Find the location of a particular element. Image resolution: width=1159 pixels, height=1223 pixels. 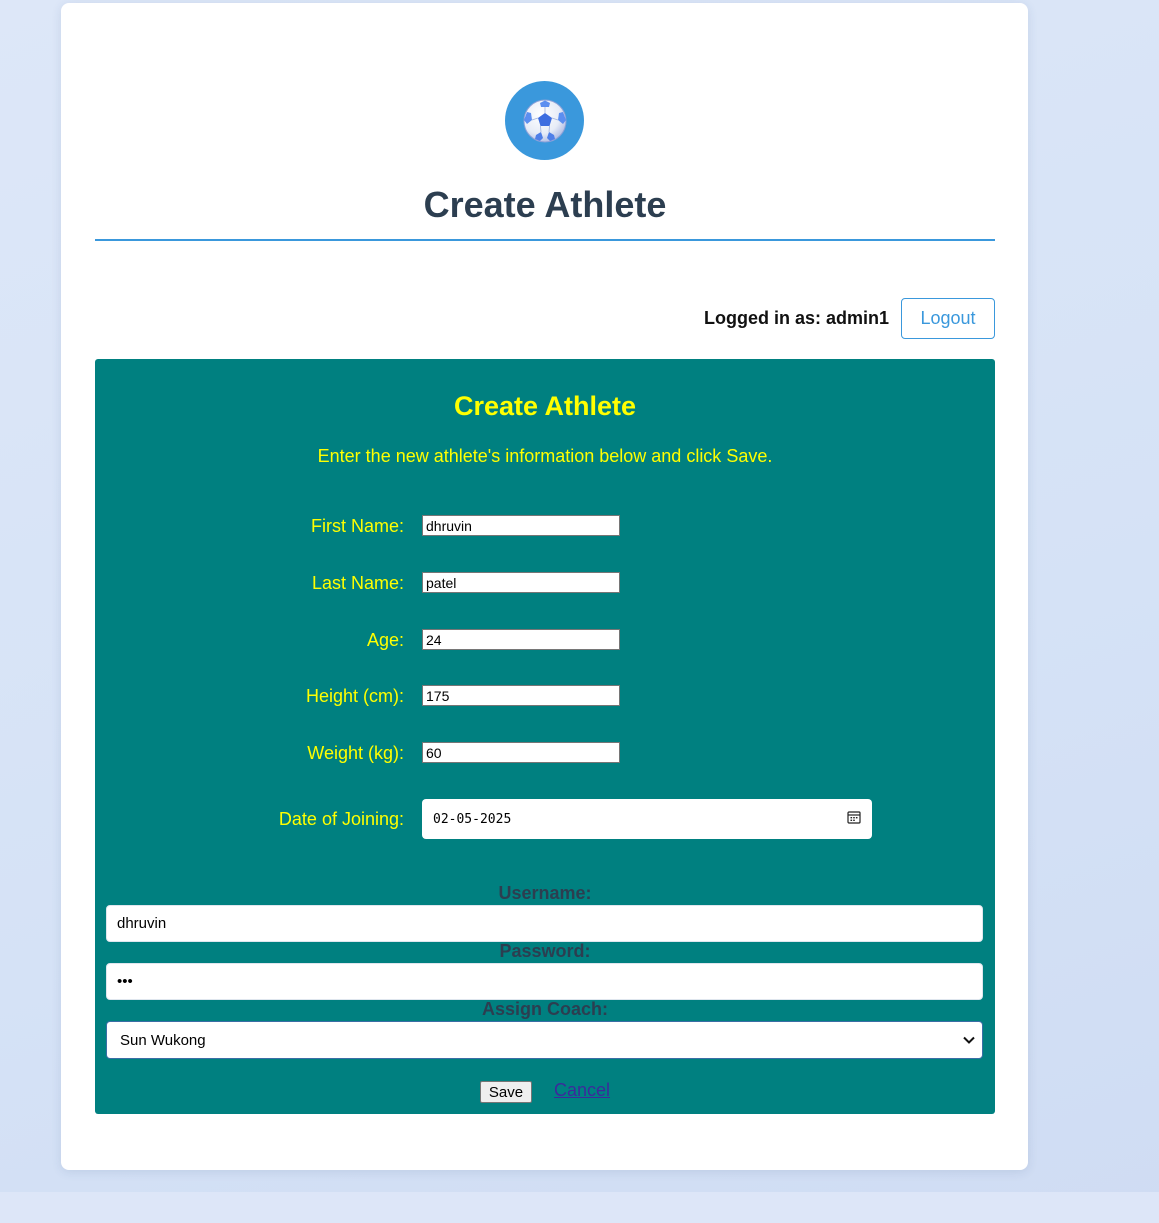

date-of-joining-label: Date of Joining: is located at coordinates (341, 819).